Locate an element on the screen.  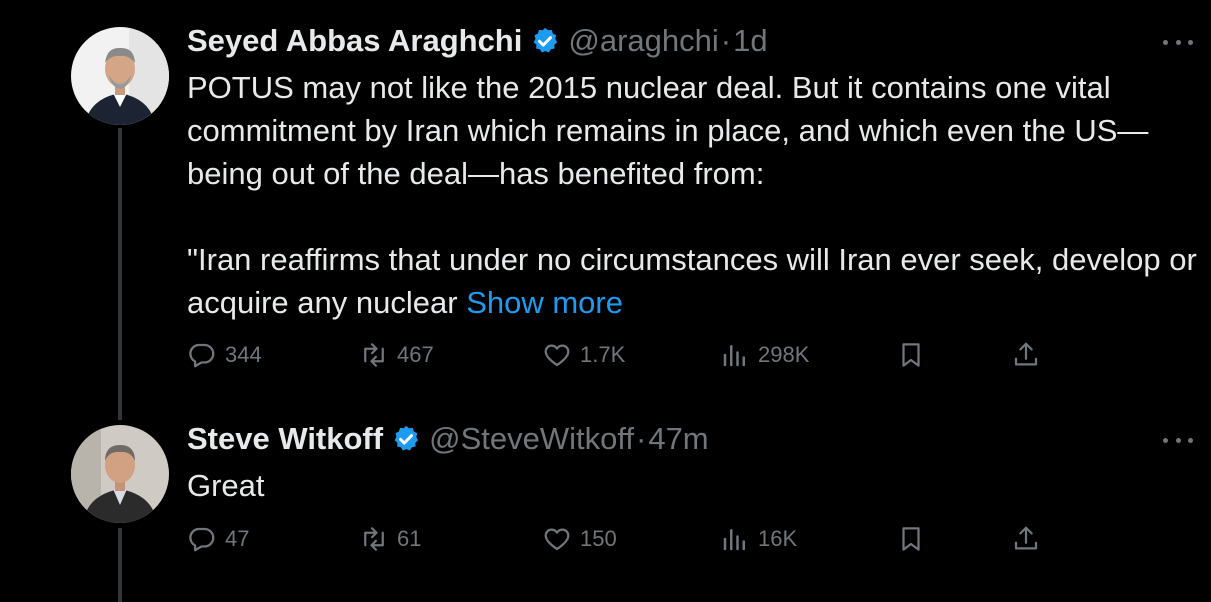
like-button: 1.7K is located at coordinates (583, 355).